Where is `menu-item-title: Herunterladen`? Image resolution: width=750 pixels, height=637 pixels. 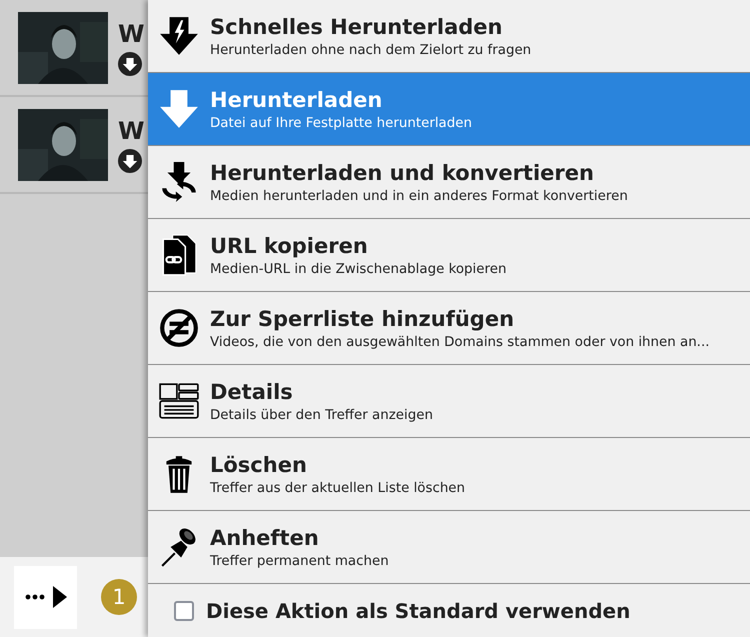
menu-item-title: Herunterladen is located at coordinates (297, 100).